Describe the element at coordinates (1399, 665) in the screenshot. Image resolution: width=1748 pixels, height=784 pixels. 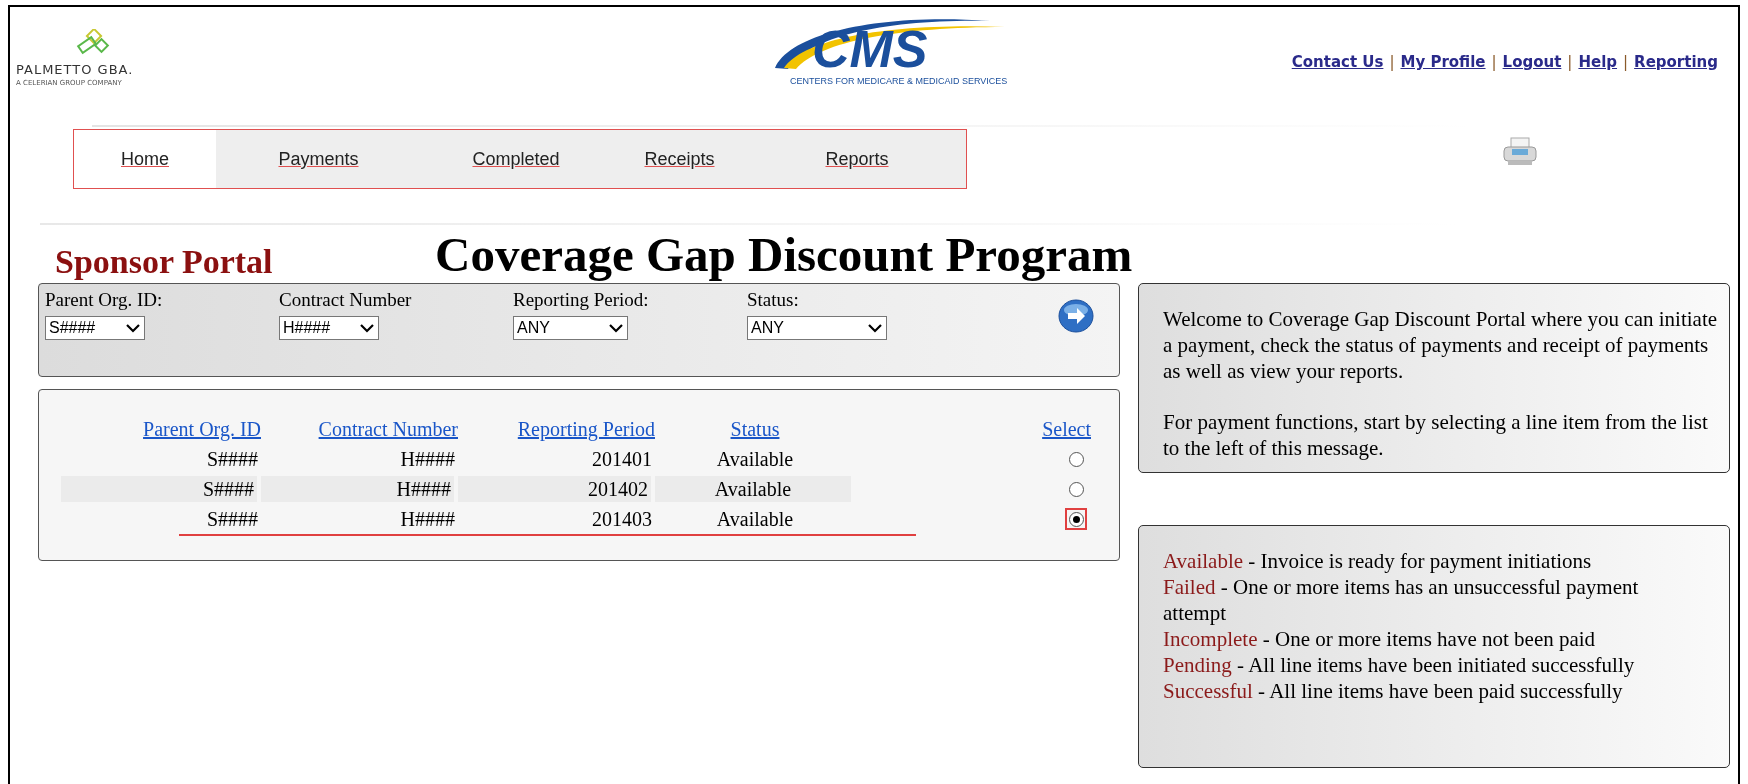
I see `status-legend-entry: Pending - All line items have been initiated successfully` at that location.